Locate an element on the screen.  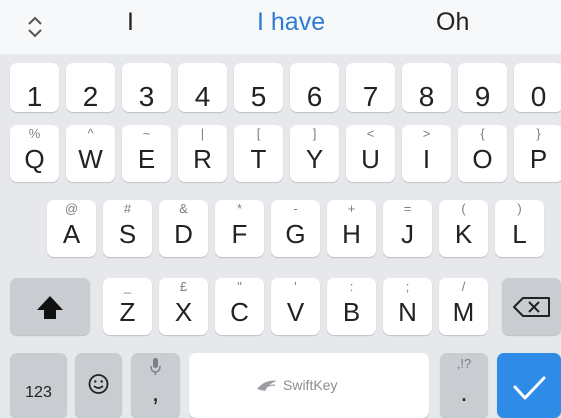
key-w: ^ W is located at coordinates (90, 153).